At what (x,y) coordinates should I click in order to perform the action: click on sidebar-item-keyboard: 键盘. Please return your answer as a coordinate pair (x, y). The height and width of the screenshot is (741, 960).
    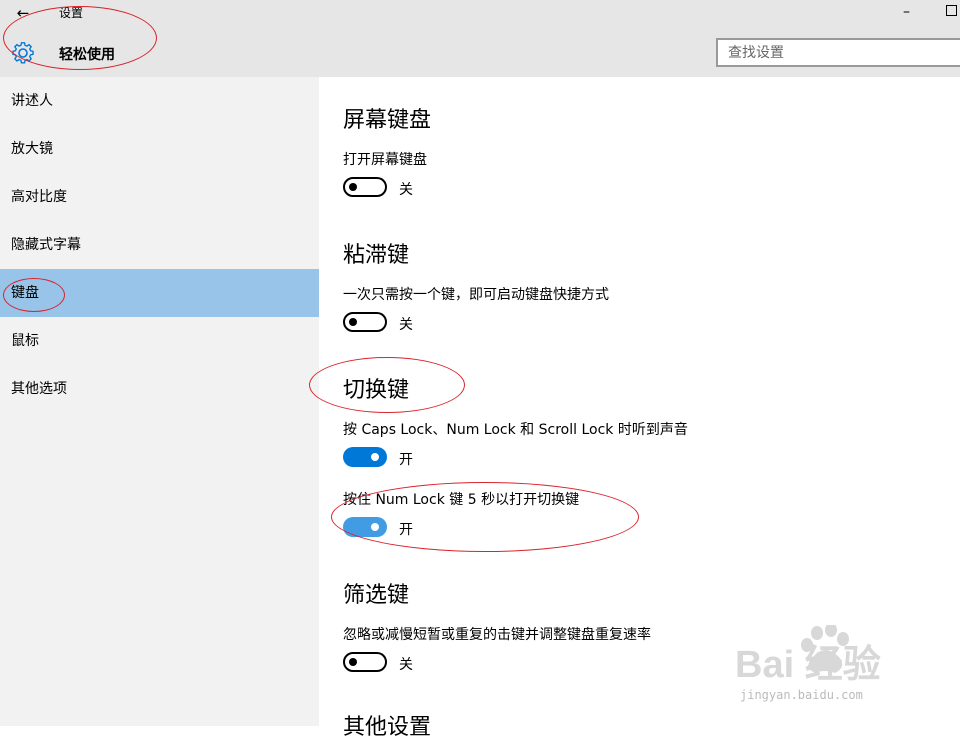
    Looking at the image, I should click on (159, 293).